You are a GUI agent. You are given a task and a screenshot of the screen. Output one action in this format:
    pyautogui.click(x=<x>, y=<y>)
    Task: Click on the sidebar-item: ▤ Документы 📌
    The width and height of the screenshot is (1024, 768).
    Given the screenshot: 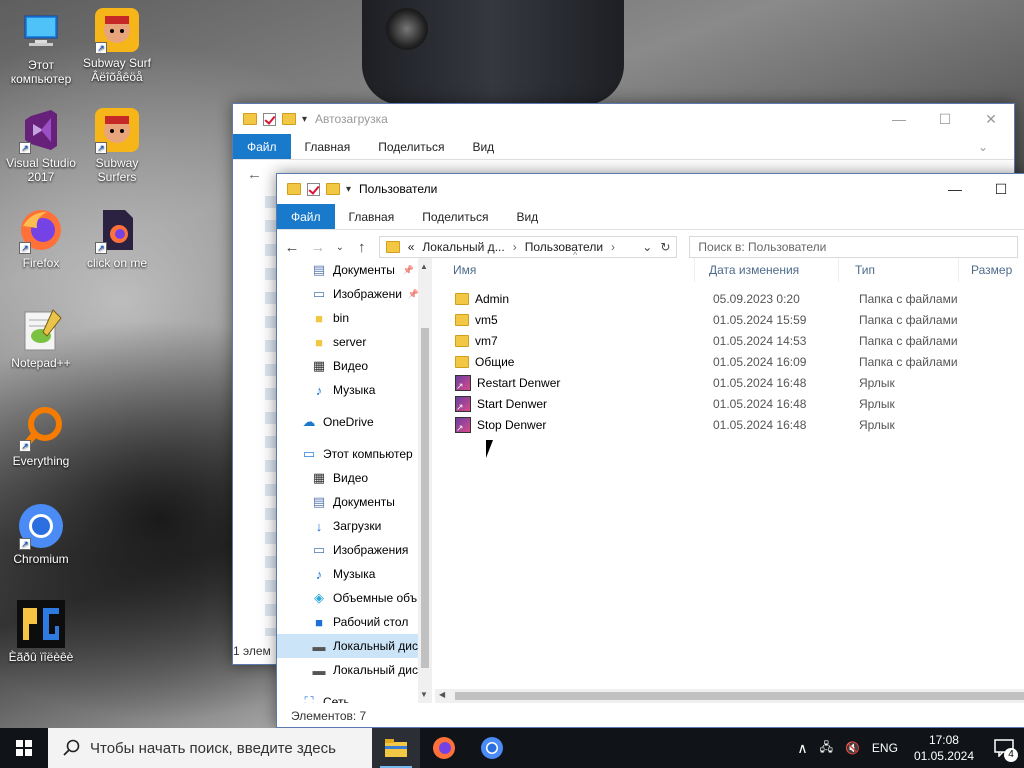 What is the action you would take?
    pyautogui.click(x=353, y=270)
    